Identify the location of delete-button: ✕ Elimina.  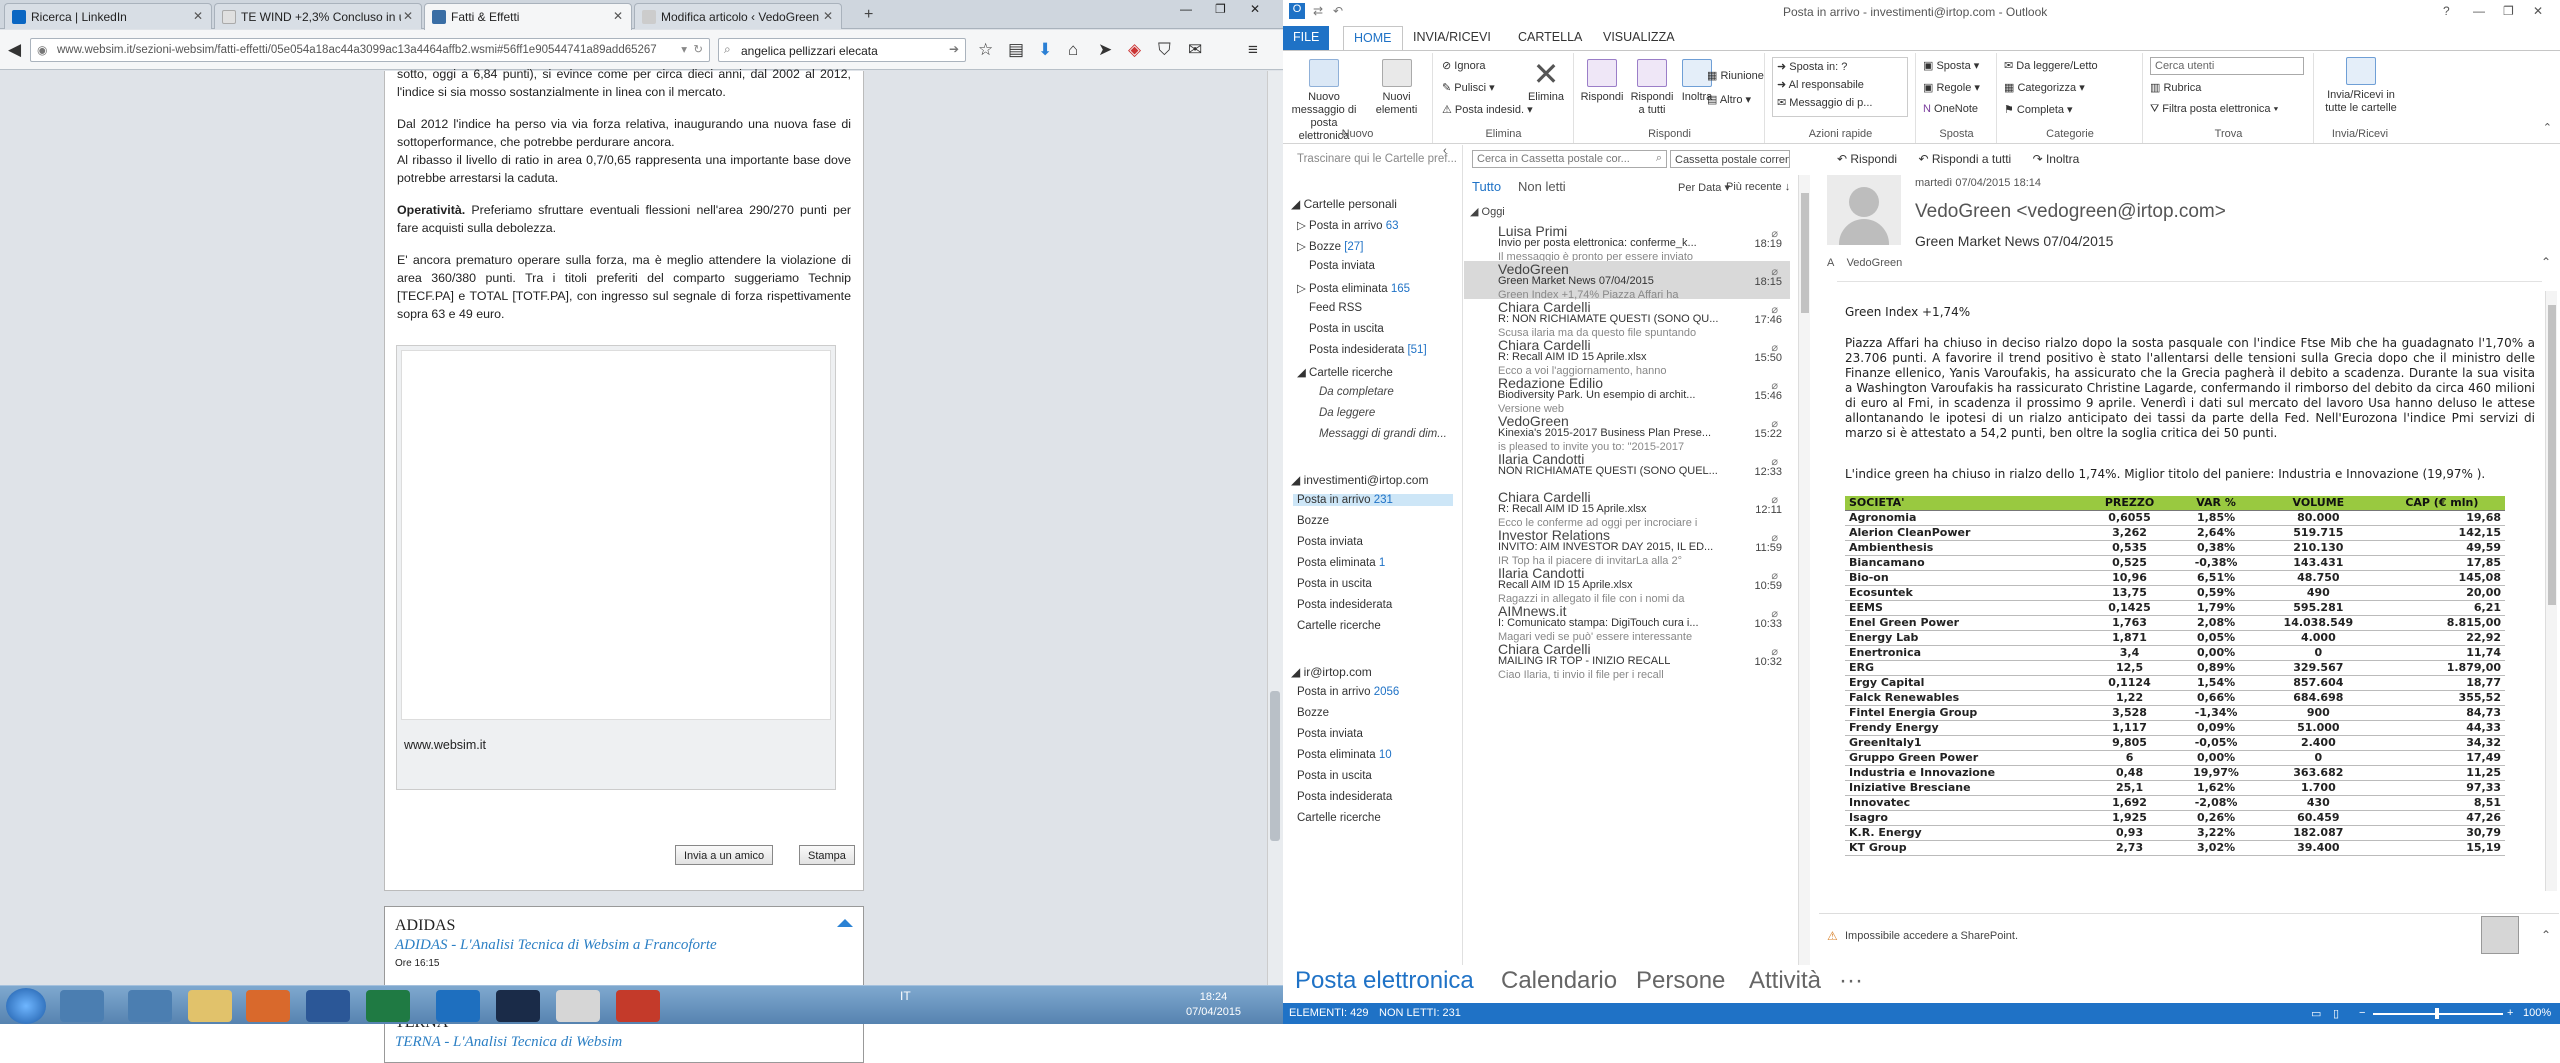
(1546, 80).